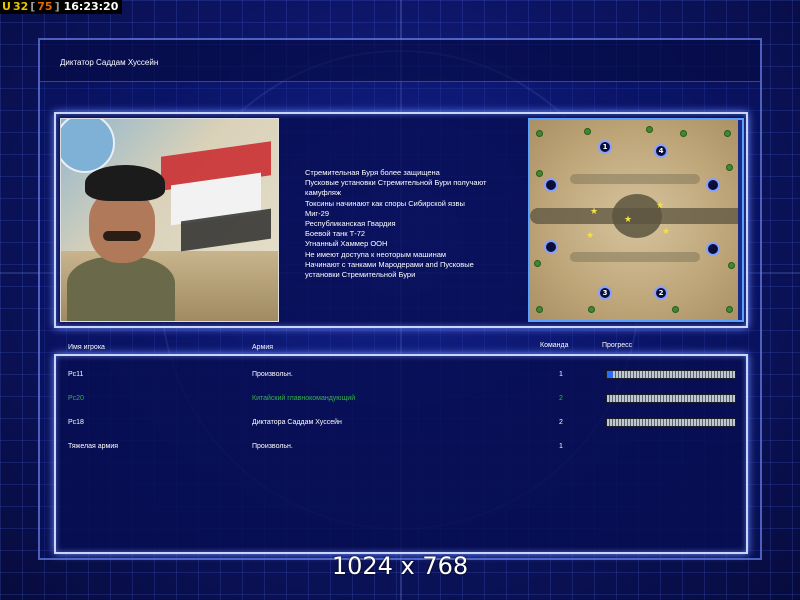 The image size is (800, 600). Describe the element at coordinates (86, 347) in the screenshot. I see `column-player-name: Имя игрока` at that location.